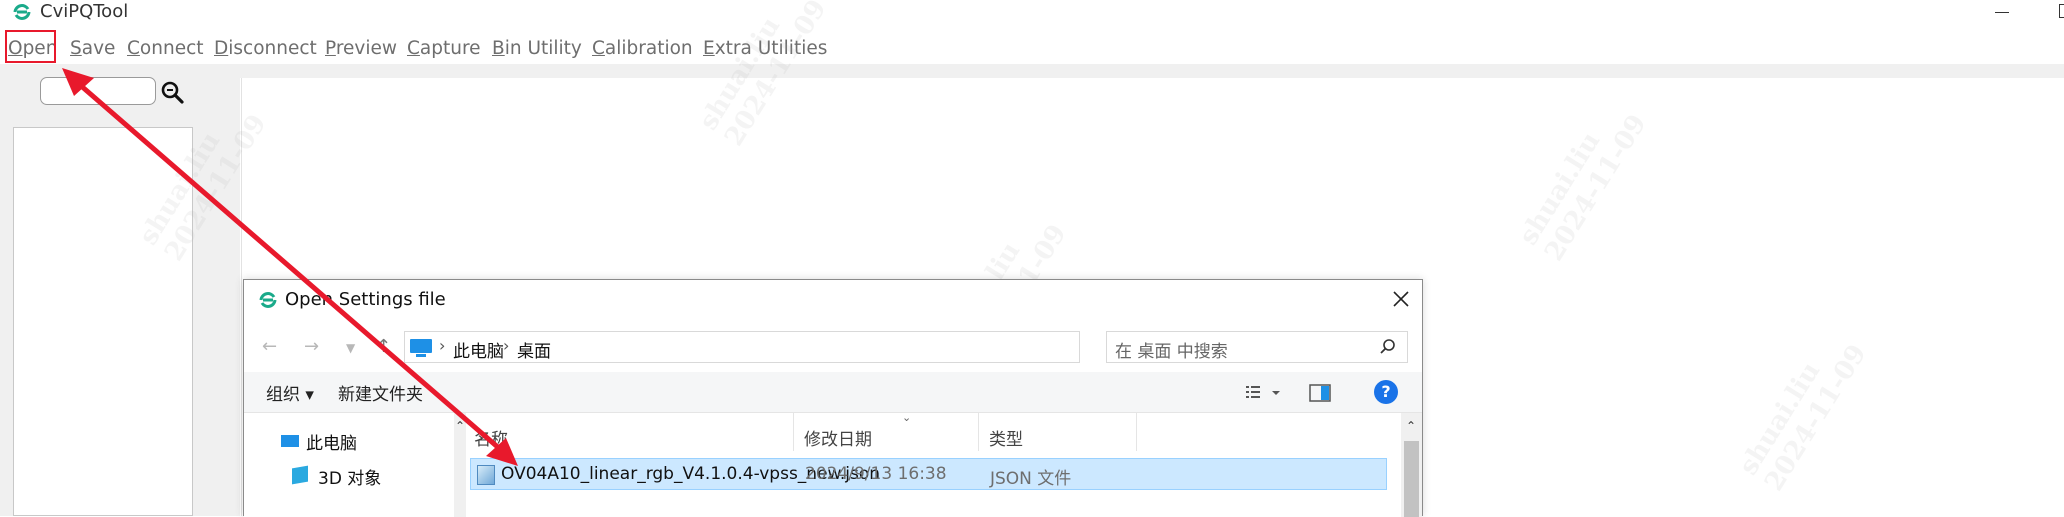 The image size is (2064, 517). What do you see at coordinates (1264, 393) in the screenshot?
I see `view-options-icon` at bounding box center [1264, 393].